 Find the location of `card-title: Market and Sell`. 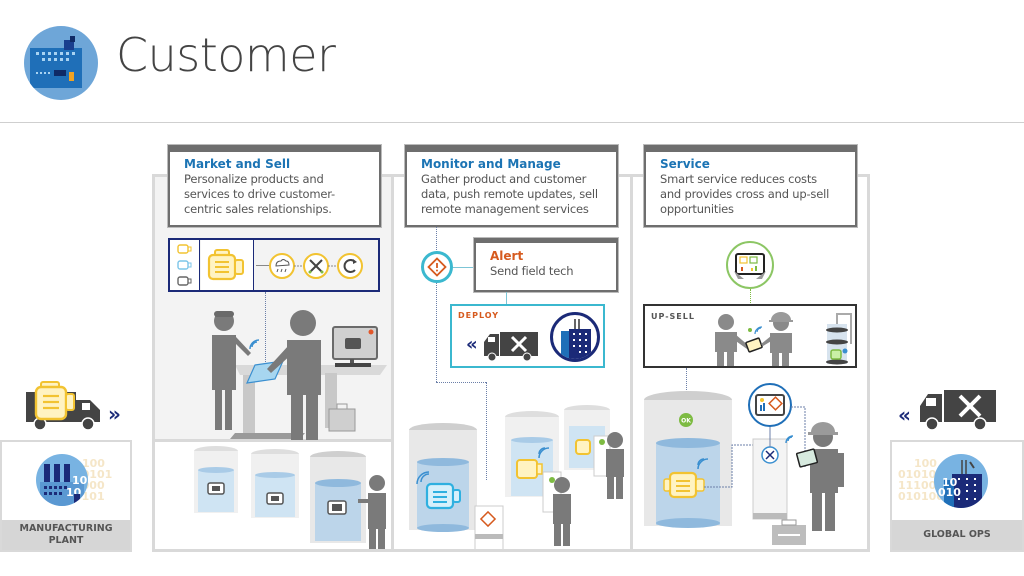

card-title: Market and Sell is located at coordinates (237, 164).